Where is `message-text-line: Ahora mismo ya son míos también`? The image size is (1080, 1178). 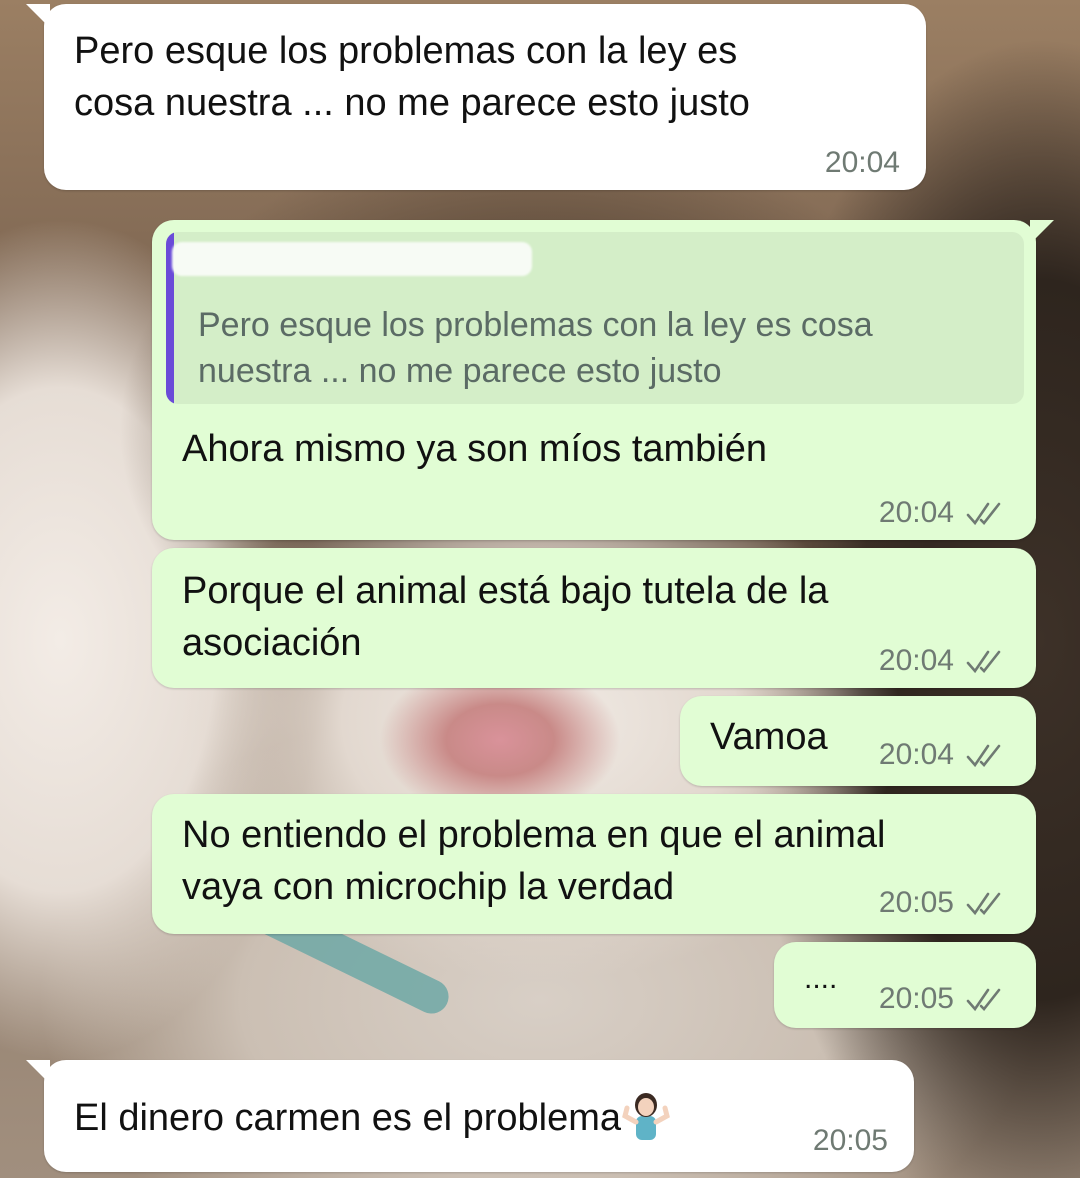 message-text-line: Ahora mismo ya son míos también is located at coordinates (475, 449).